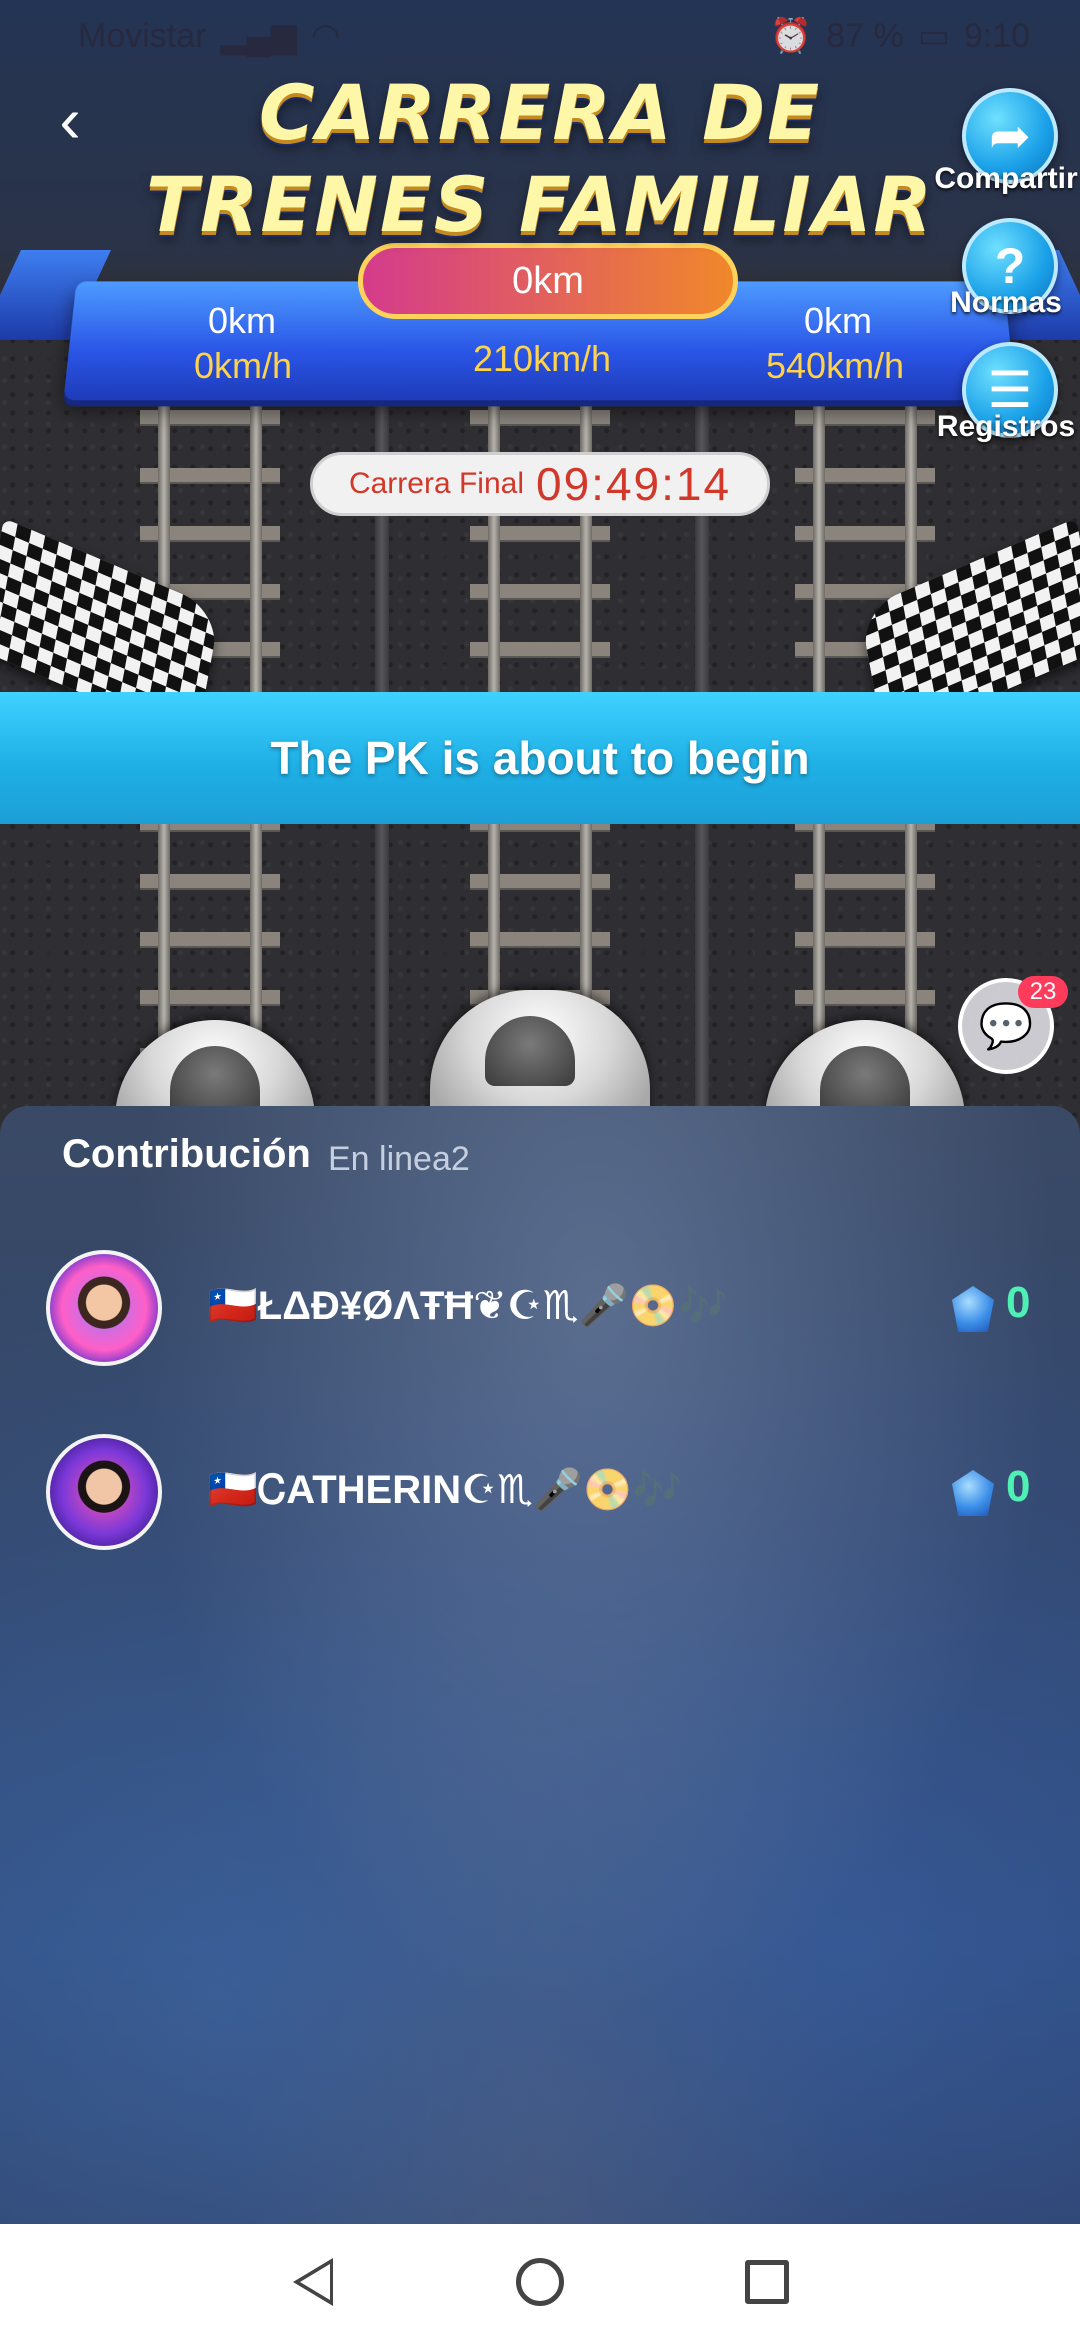 This screenshot has width=1080, height=2340. I want to click on share-label: Compartir, so click(993, 179).